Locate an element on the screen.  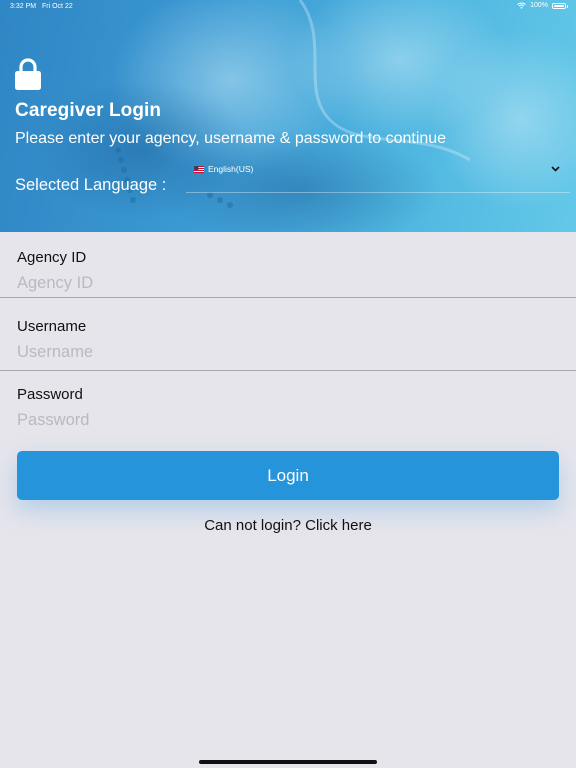
agency-id-field: Agency ID is located at coordinates (288, 265).